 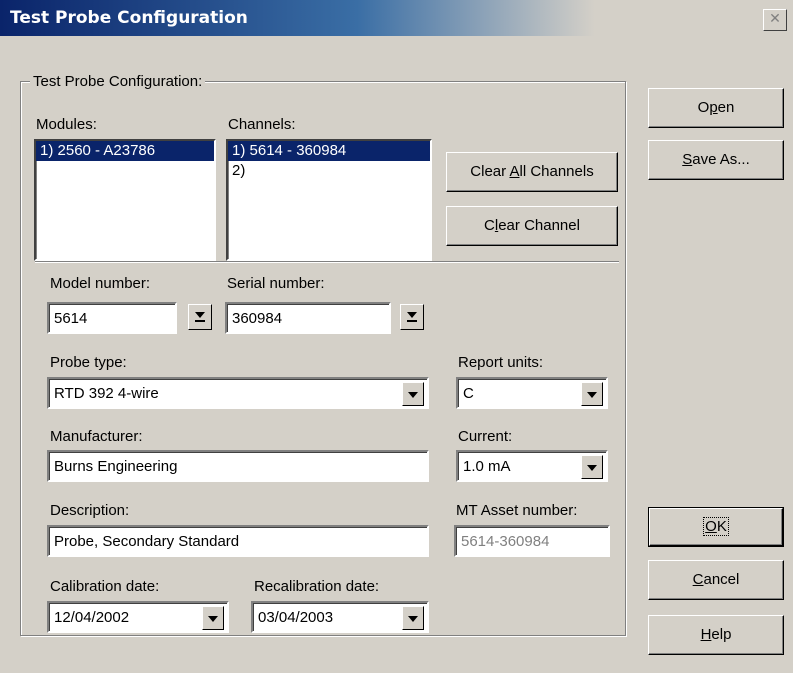 I want to click on modules-listbox: 1) 2560 - A23786, so click(x=125, y=200).